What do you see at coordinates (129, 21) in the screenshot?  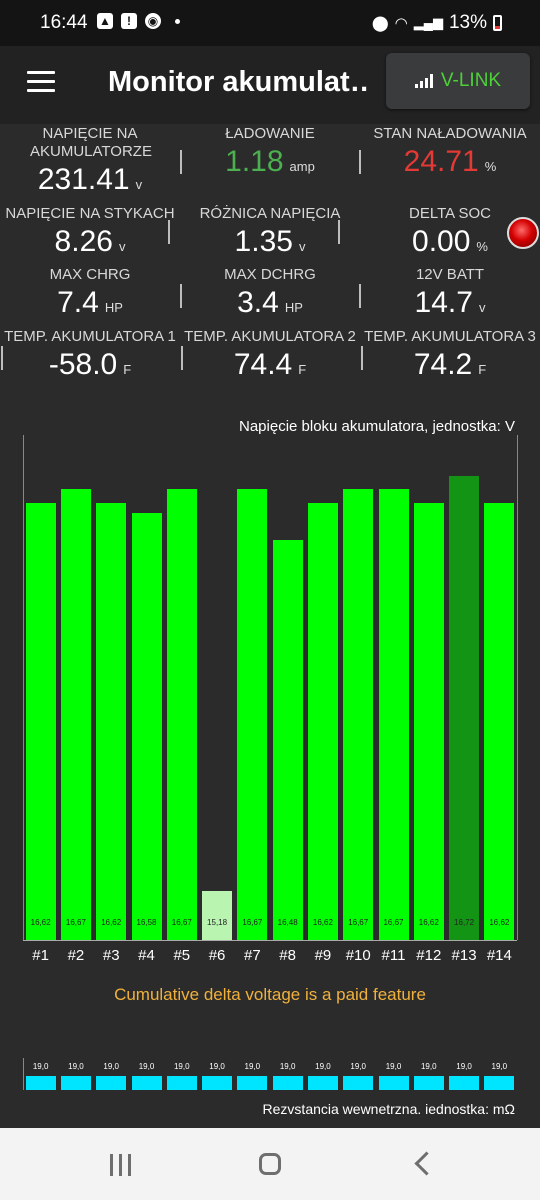 I see `alert-icon: !` at bounding box center [129, 21].